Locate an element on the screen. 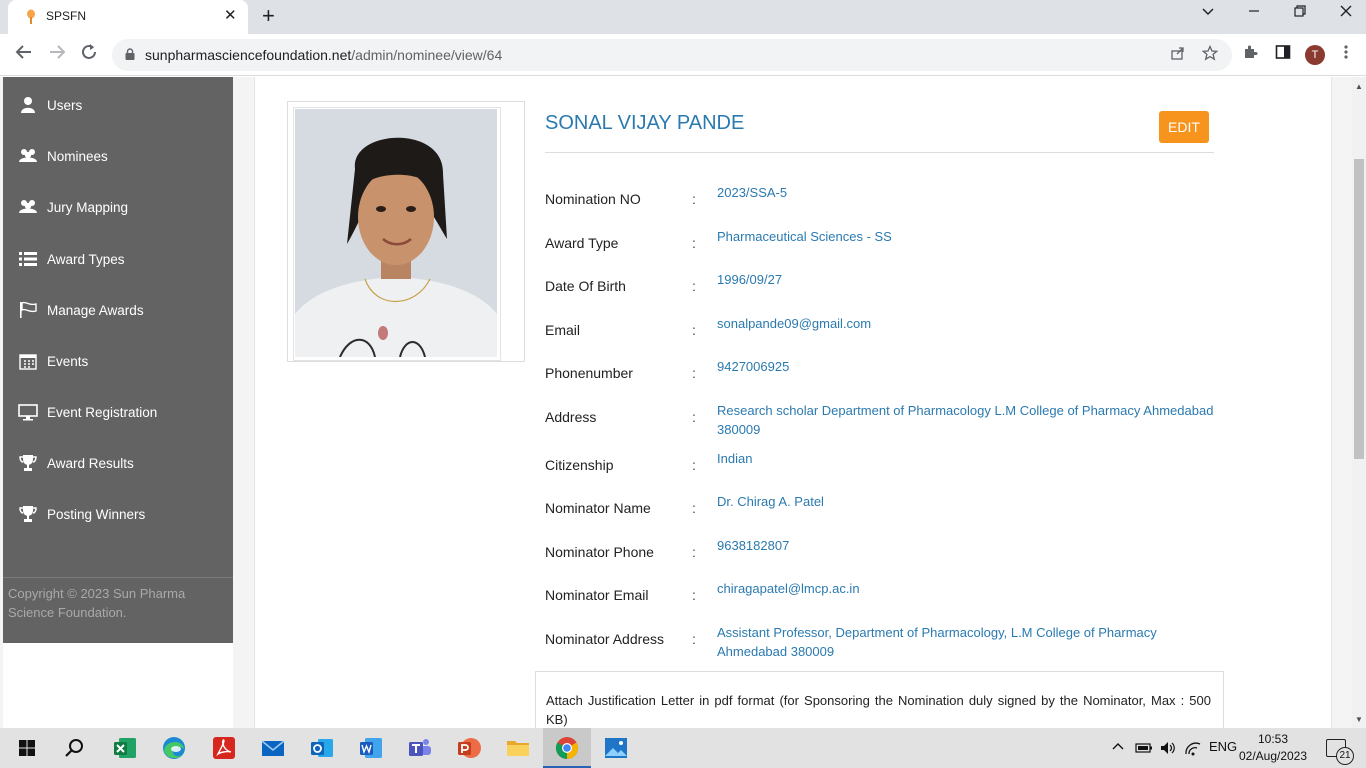 Image resolution: width=1366 pixels, height=768 pixels. sidebar-item-users: Users is located at coordinates (118, 106).